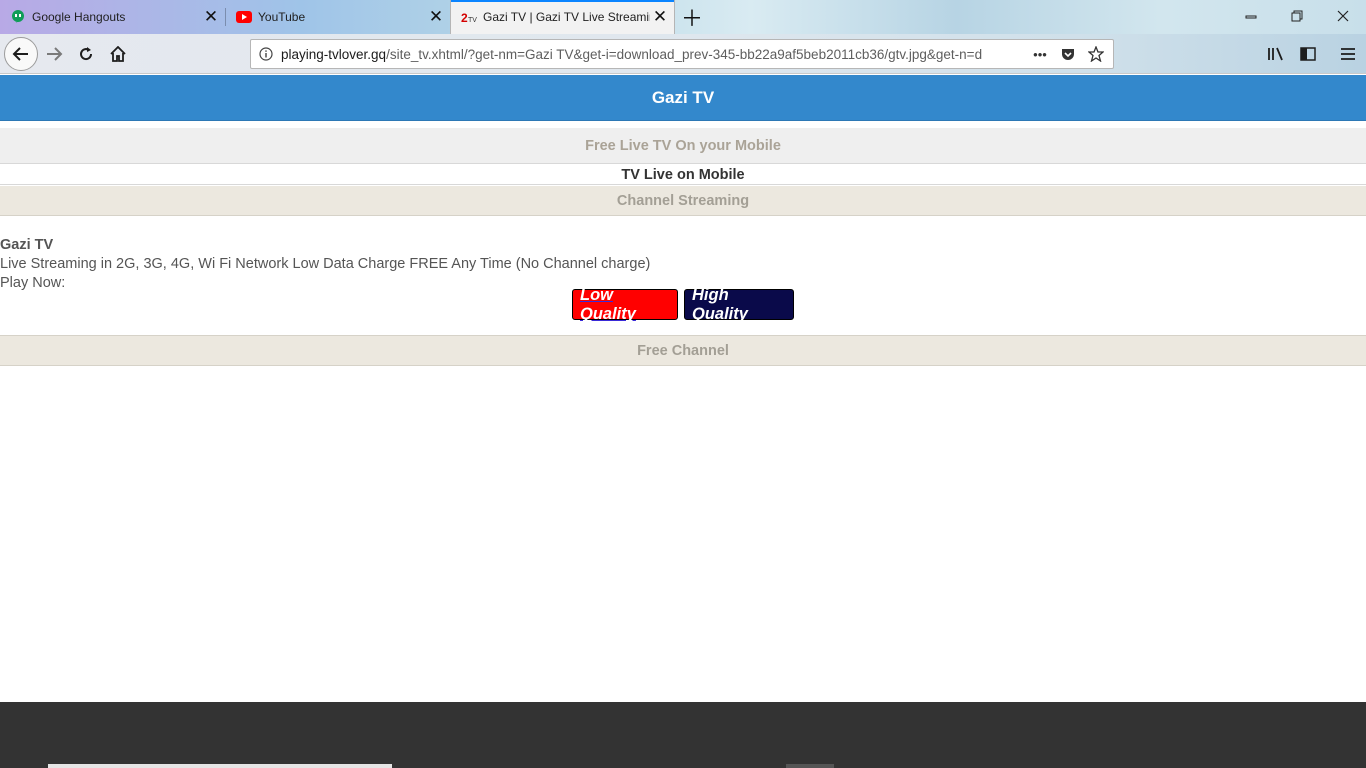 This screenshot has height=768, width=1366. I want to click on restore-icon, so click(1297, 16).